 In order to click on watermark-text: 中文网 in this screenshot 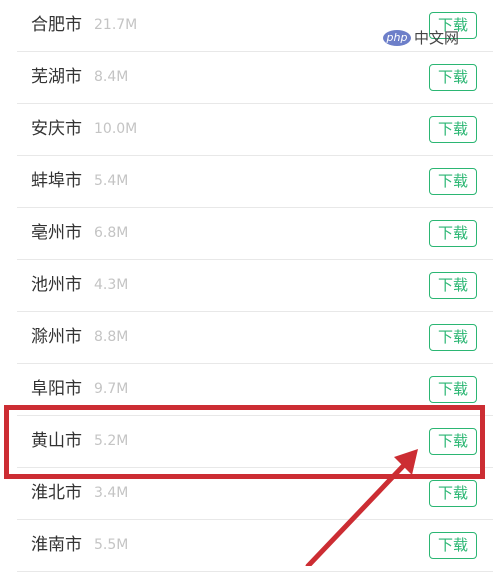, I will do `click(437, 38)`.